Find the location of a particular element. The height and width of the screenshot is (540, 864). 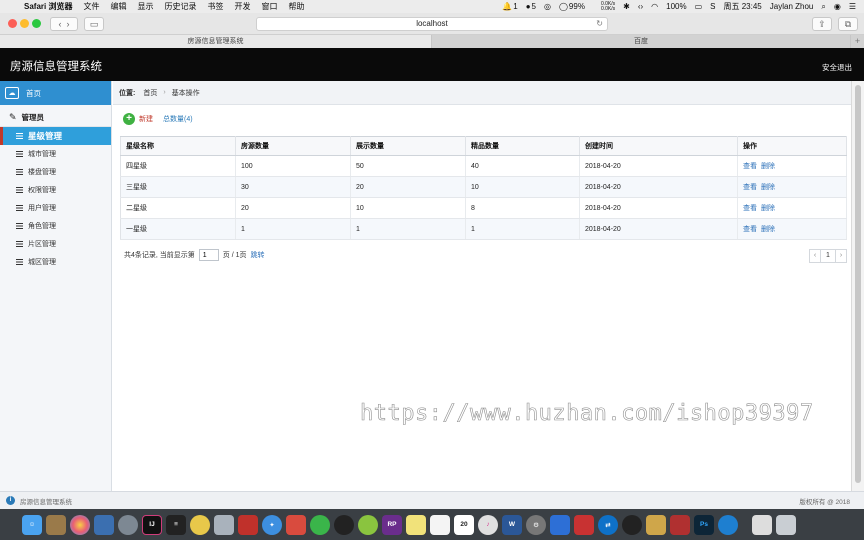

greenapp-icon is located at coordinates (368, 524).